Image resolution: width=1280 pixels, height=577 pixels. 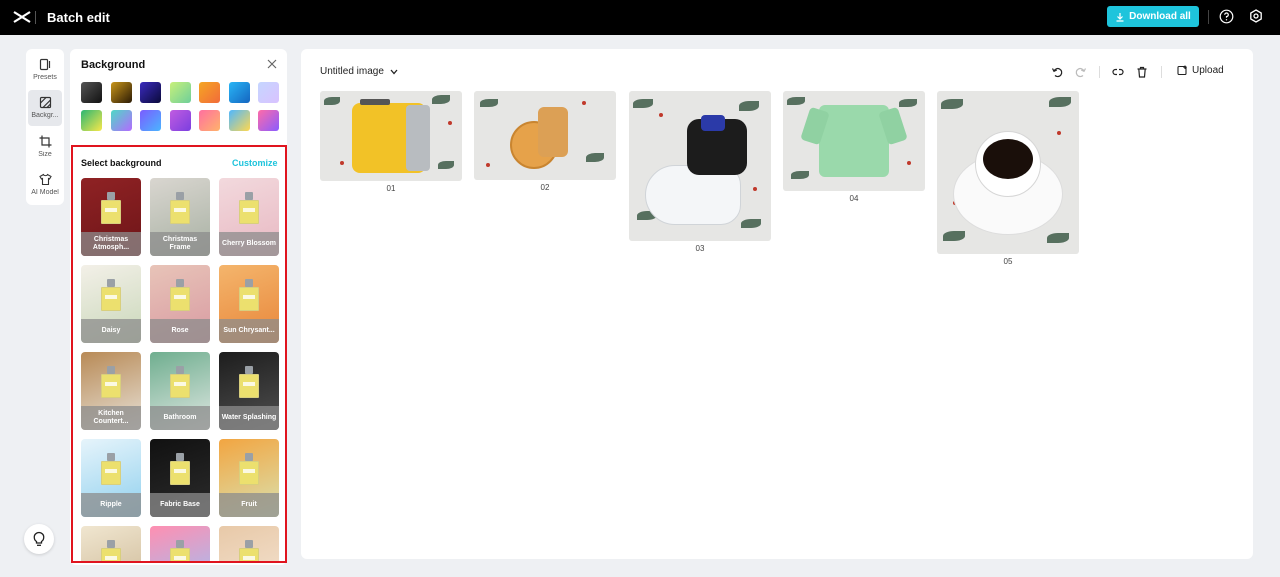 I want to click on tool-size-label: Size, so click(x=45, y=154).